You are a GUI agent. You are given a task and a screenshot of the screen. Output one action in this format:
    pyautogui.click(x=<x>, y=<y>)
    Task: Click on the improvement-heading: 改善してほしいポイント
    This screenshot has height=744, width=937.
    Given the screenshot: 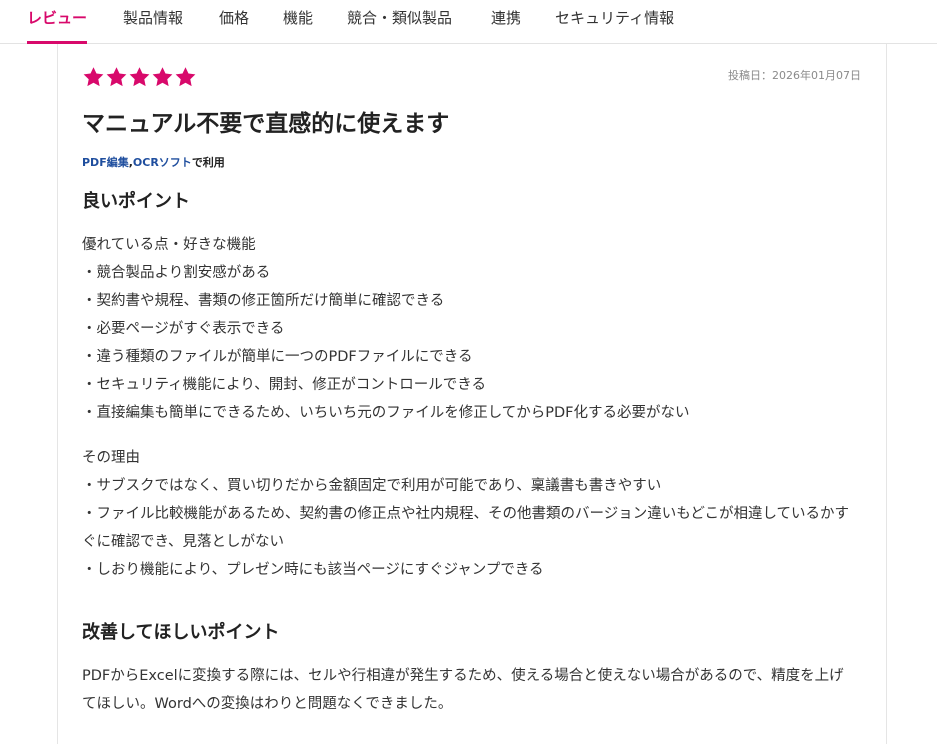 What is the action you would take?
    pyautogui.click(x=181, y=632)
    